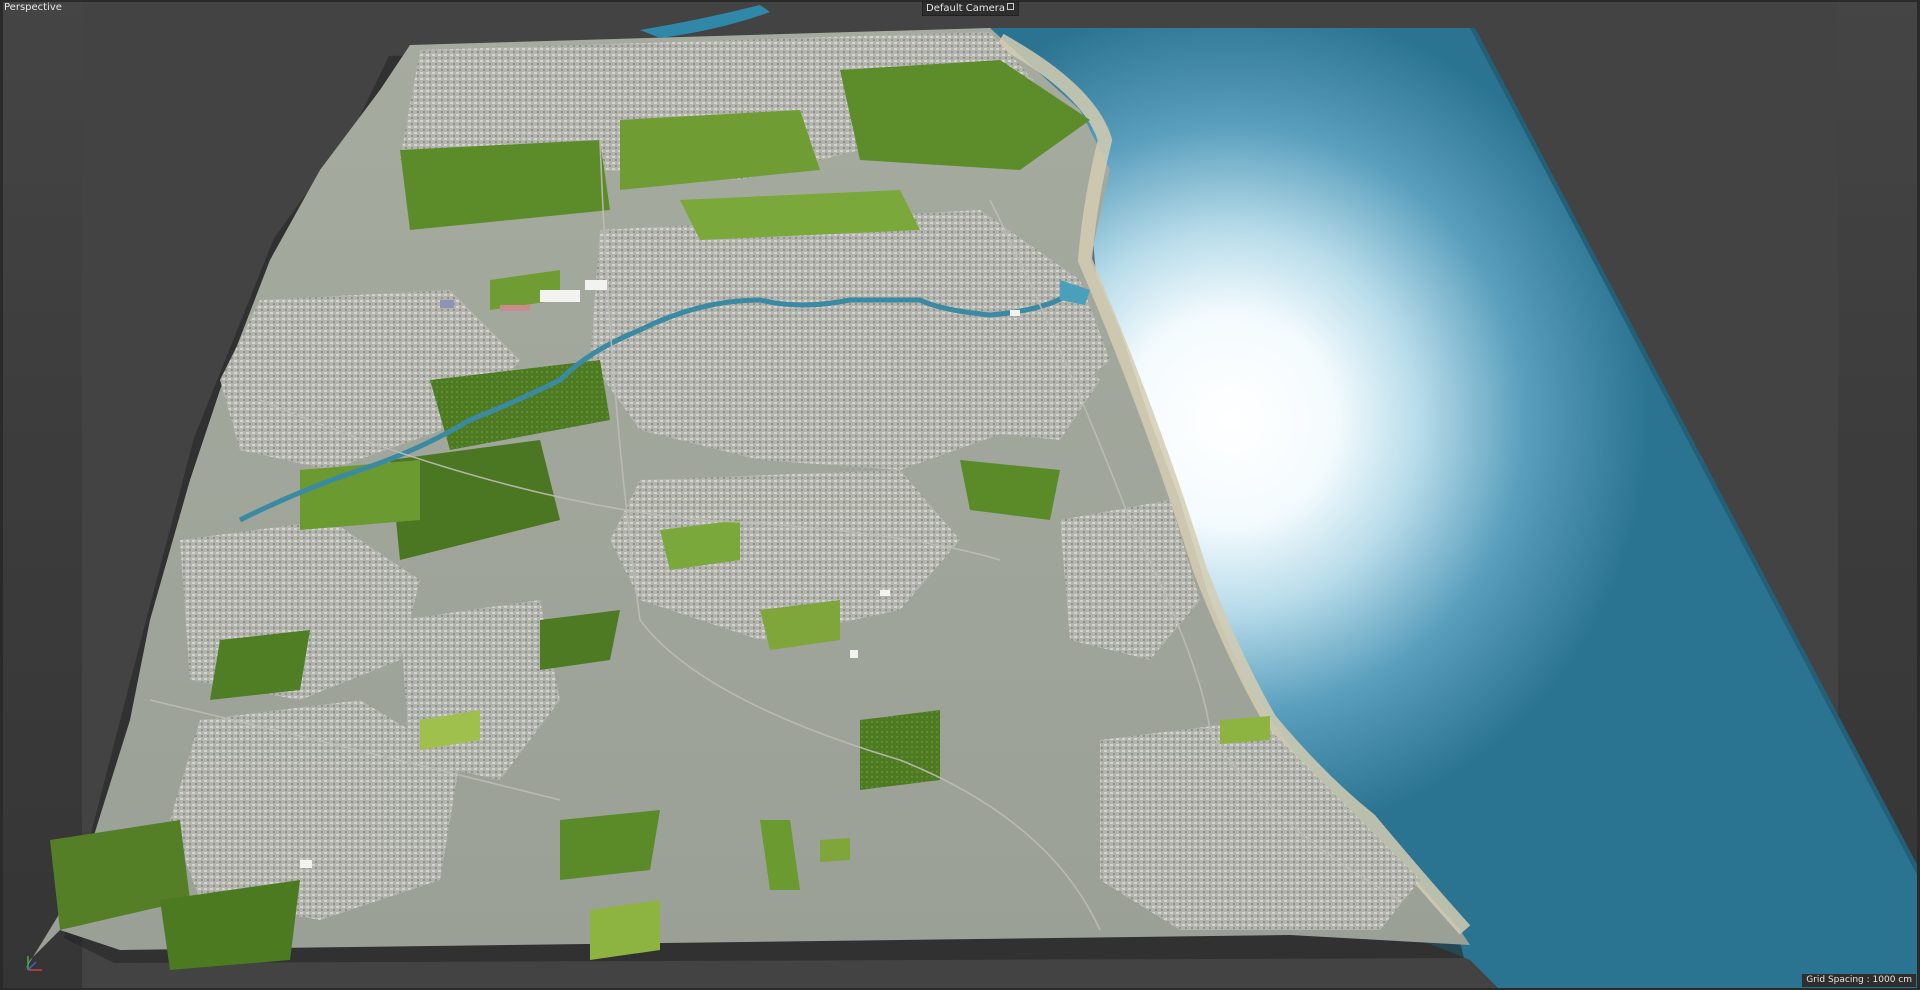 This screenshot has height=990, width=1920. I want to click on view-name-label: Perspective, so click(33, 7).